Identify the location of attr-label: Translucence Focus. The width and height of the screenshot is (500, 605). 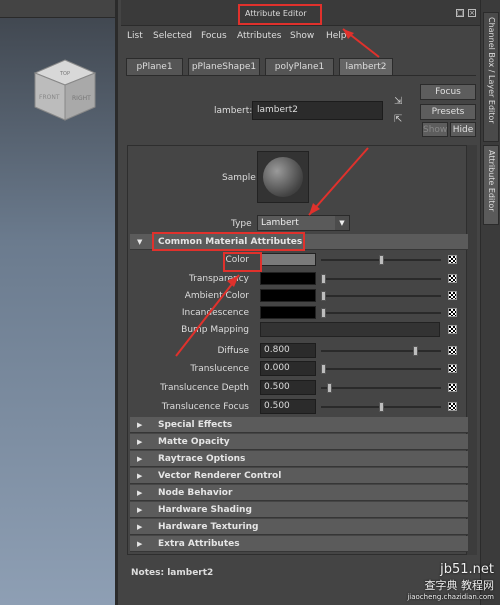
(205, 407).